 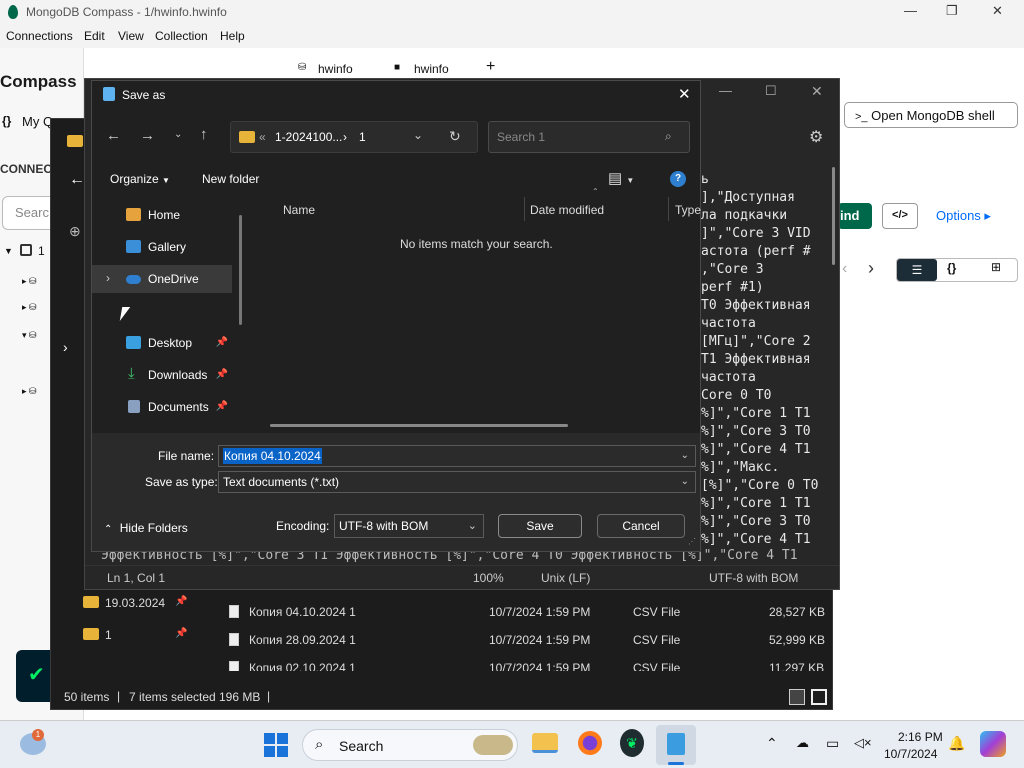 What do you see at coordinates (565, 578) in the screenshot?
I see `line-endings: Unix (LF)` at bounding box center [565, 578].